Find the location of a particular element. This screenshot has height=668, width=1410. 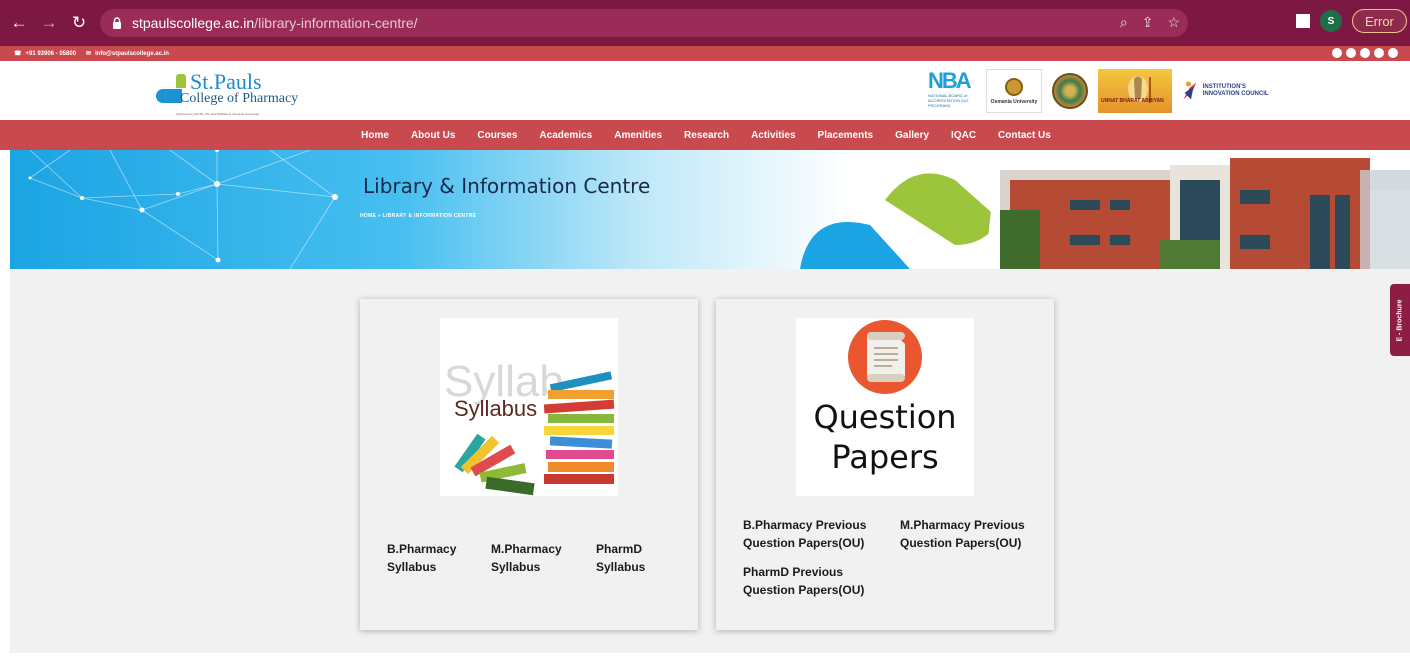

email-text: info@stpaulscollege.ac.in is located at coordinates (132, 53).